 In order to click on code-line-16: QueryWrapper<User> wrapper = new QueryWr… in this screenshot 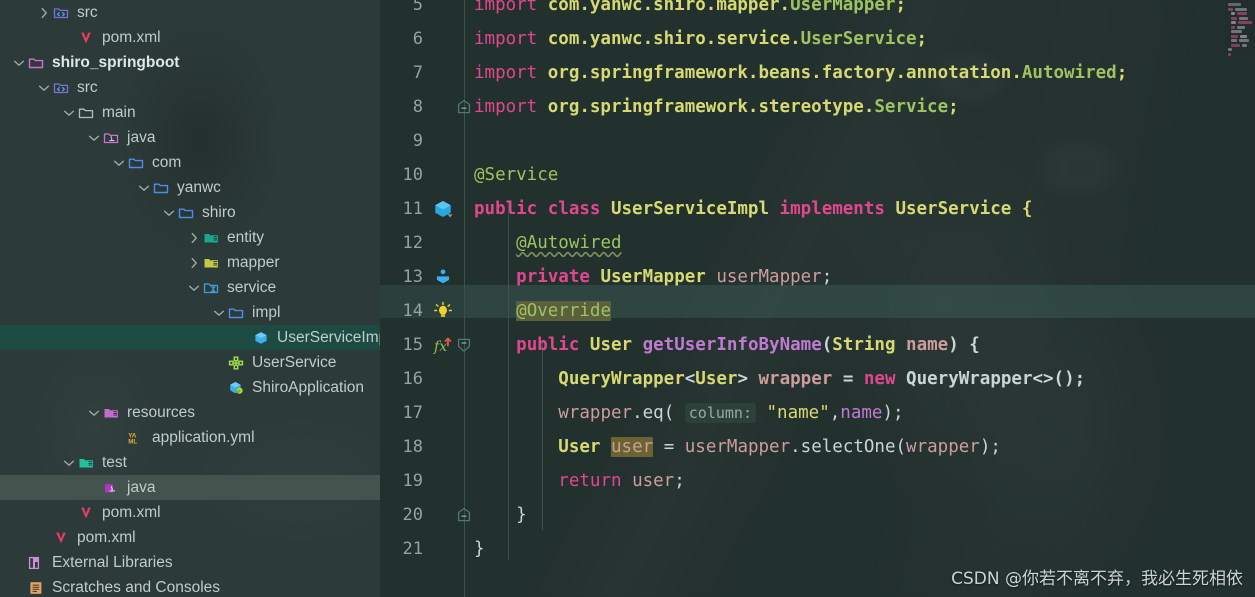, I will do `click(779, 379)`.